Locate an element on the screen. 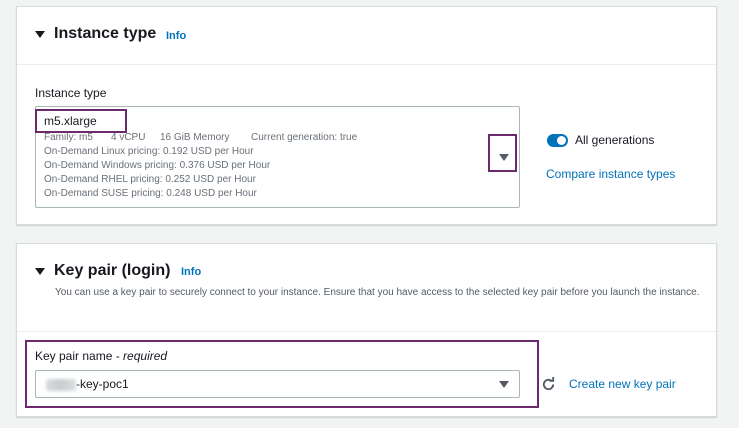 This screenshot has width=739, height=428. instance-type-title: Instance type is located at coordinates (105, 33).